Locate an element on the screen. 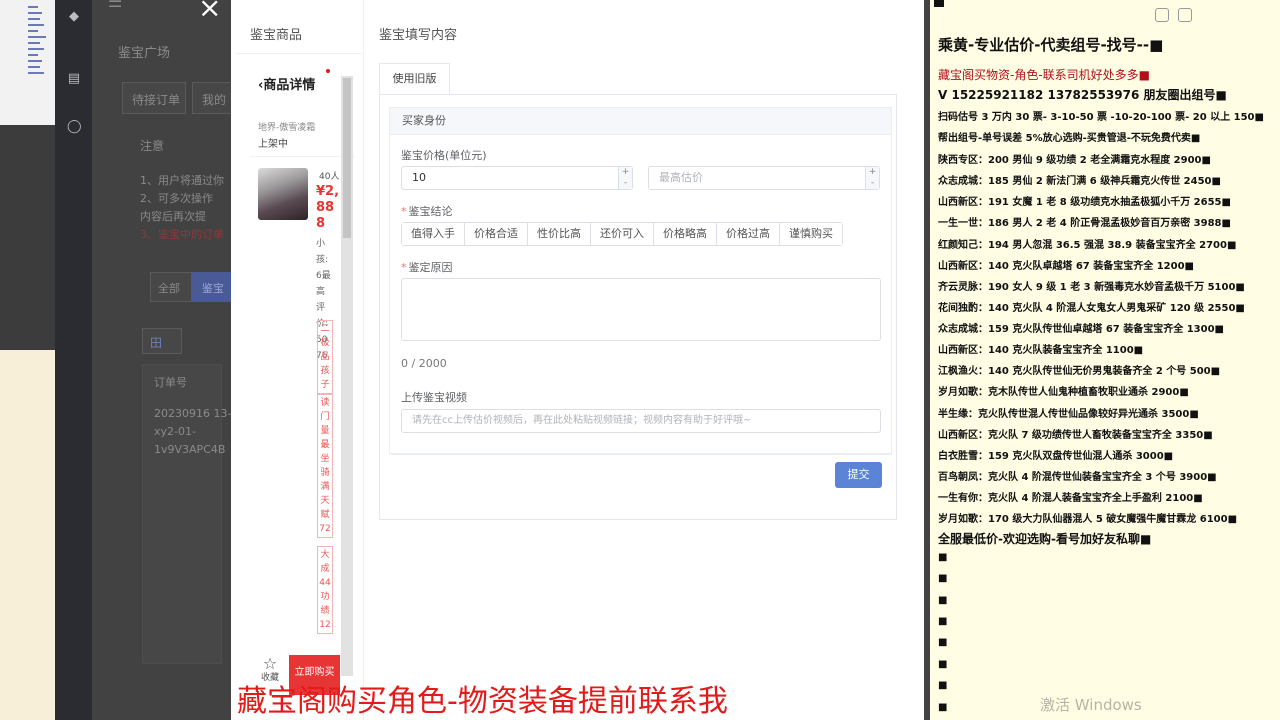 The width and height of the screenshot is (1280, 720). close-icon: × is located at coordinates (209, 11).